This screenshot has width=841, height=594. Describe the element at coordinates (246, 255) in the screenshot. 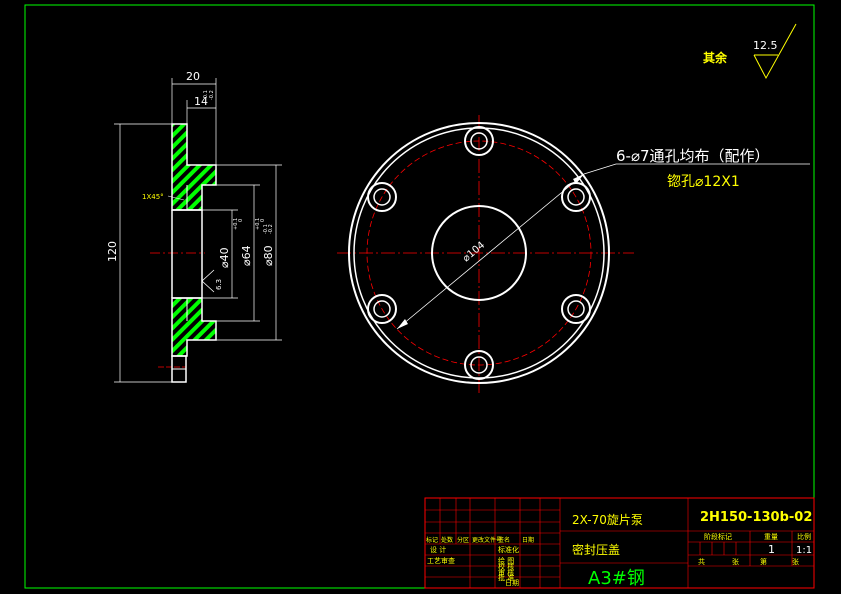

I see `dim-step-text: ⌀64` at that location.